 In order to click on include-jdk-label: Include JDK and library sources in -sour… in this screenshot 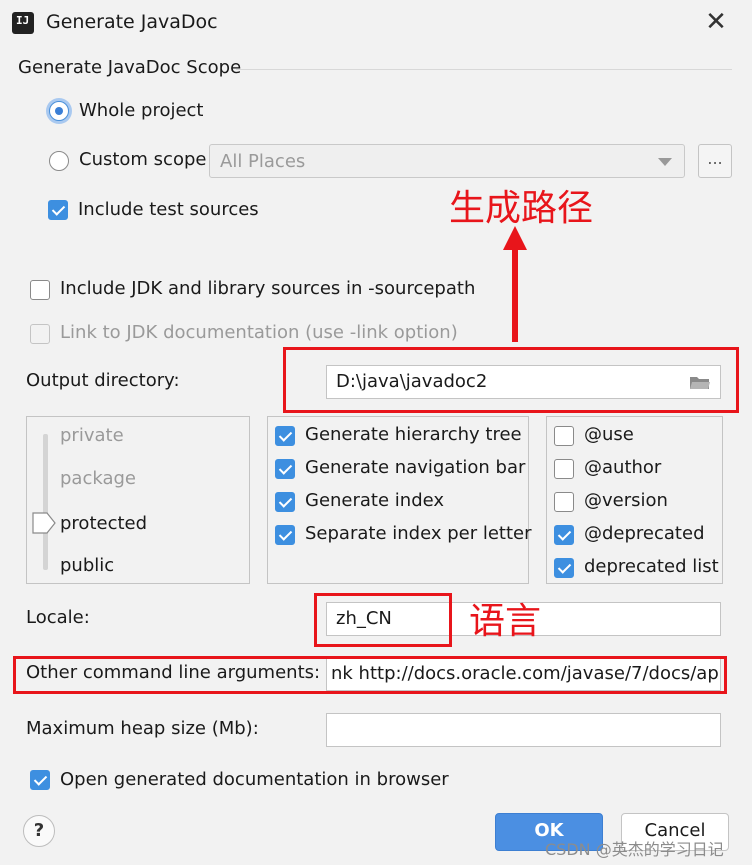, I will do `click(267, 288)`.